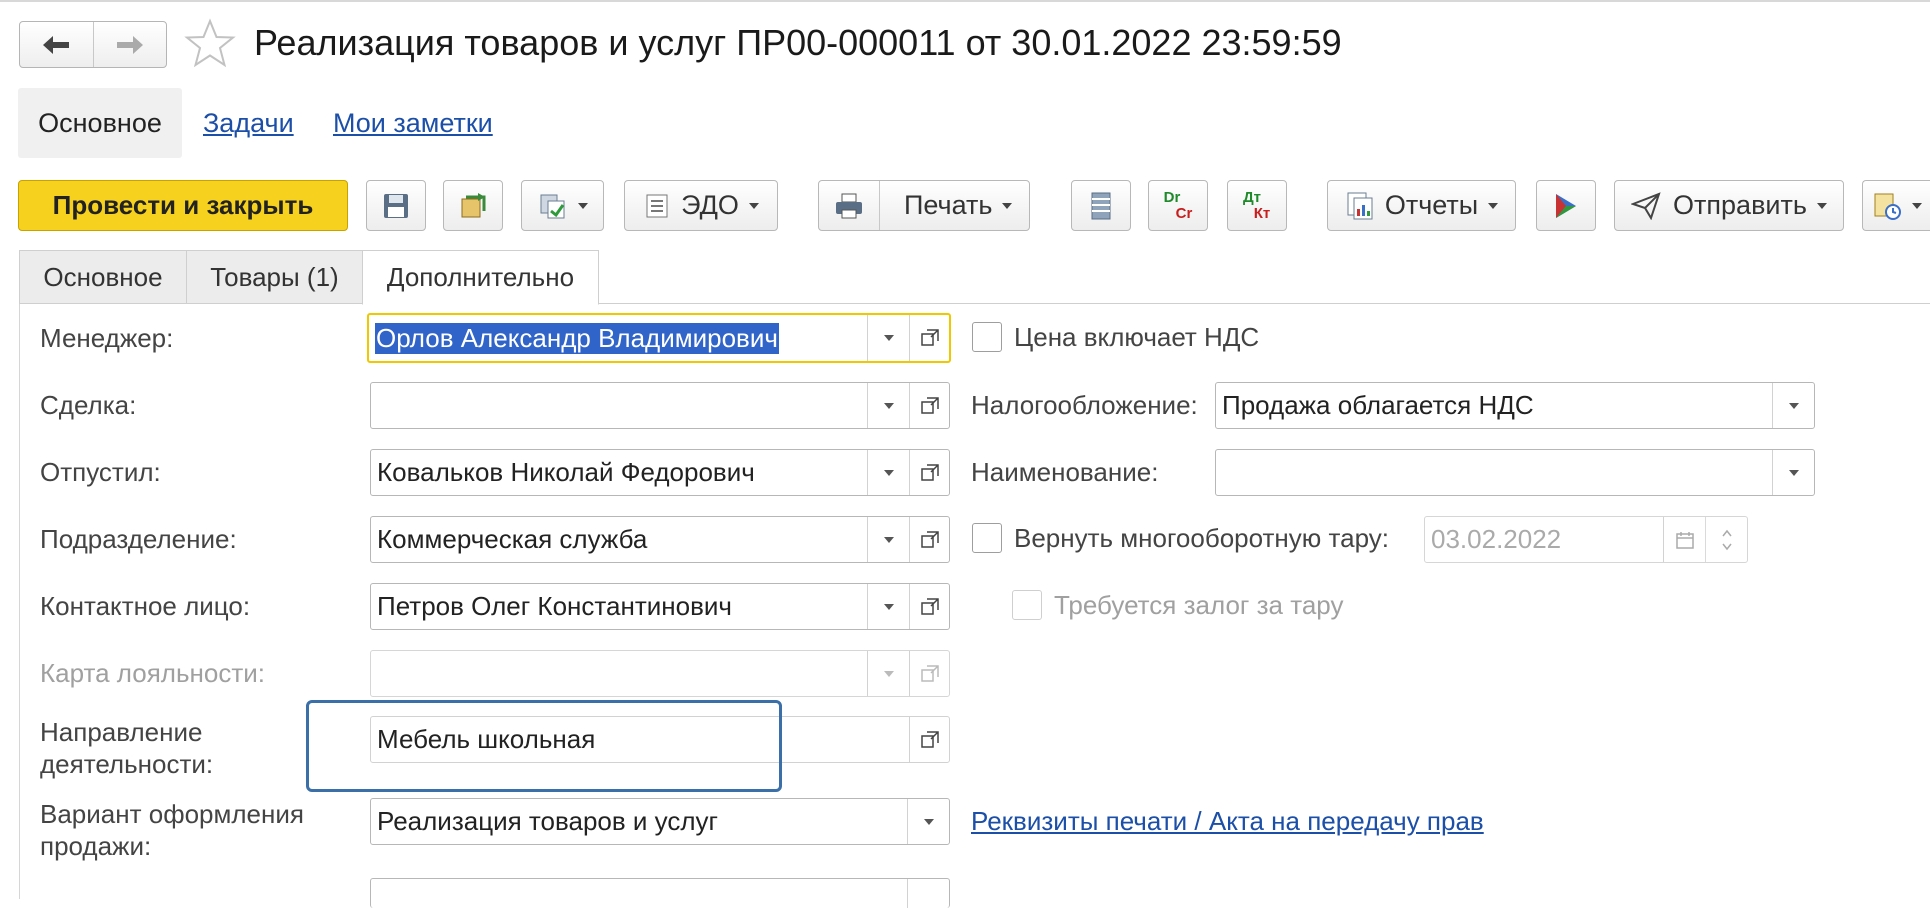  I want to click on department-field: Коммерческая служба, so click(660, 539).